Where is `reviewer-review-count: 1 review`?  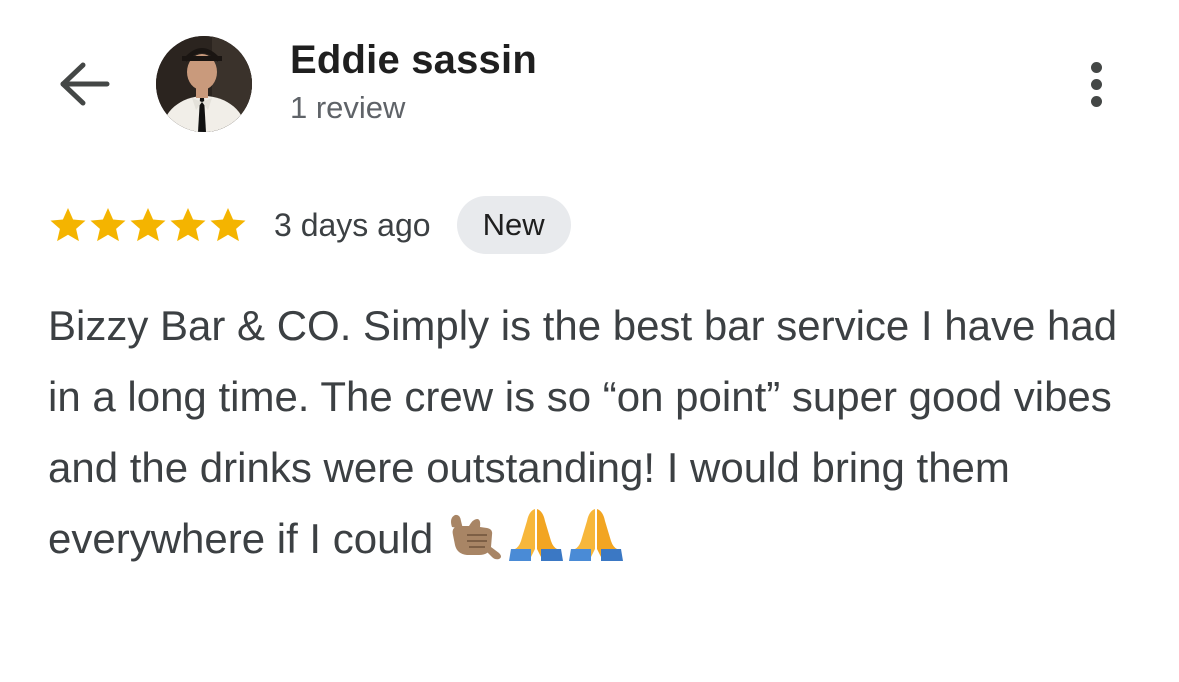 reviewer-review-count: 1 review is located at coordinates (348, 107).